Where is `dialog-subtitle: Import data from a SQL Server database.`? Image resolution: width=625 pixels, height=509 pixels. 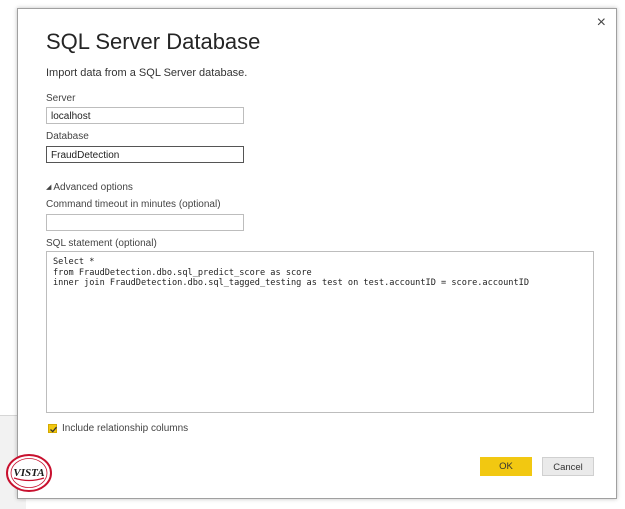
dialog-subtitle: Import data from a SQL Server database. is located at coordinates (147, 73).